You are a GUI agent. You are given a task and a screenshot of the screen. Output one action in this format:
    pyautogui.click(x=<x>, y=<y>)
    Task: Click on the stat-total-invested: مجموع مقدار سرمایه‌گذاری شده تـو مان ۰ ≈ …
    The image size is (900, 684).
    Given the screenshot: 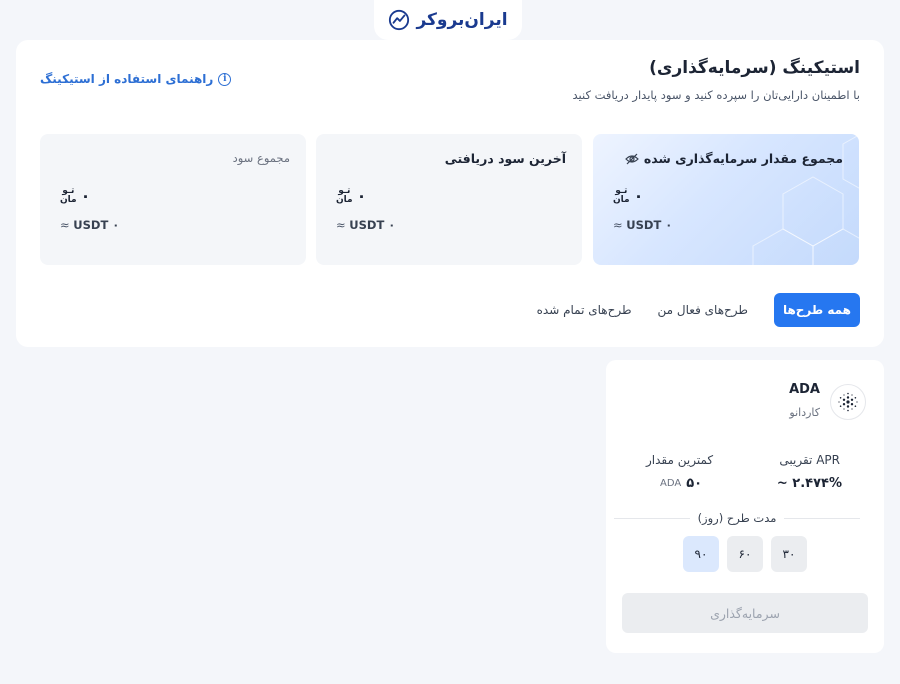 What is the action you would take?
    pyautogui.click(x=726, y=199)
    